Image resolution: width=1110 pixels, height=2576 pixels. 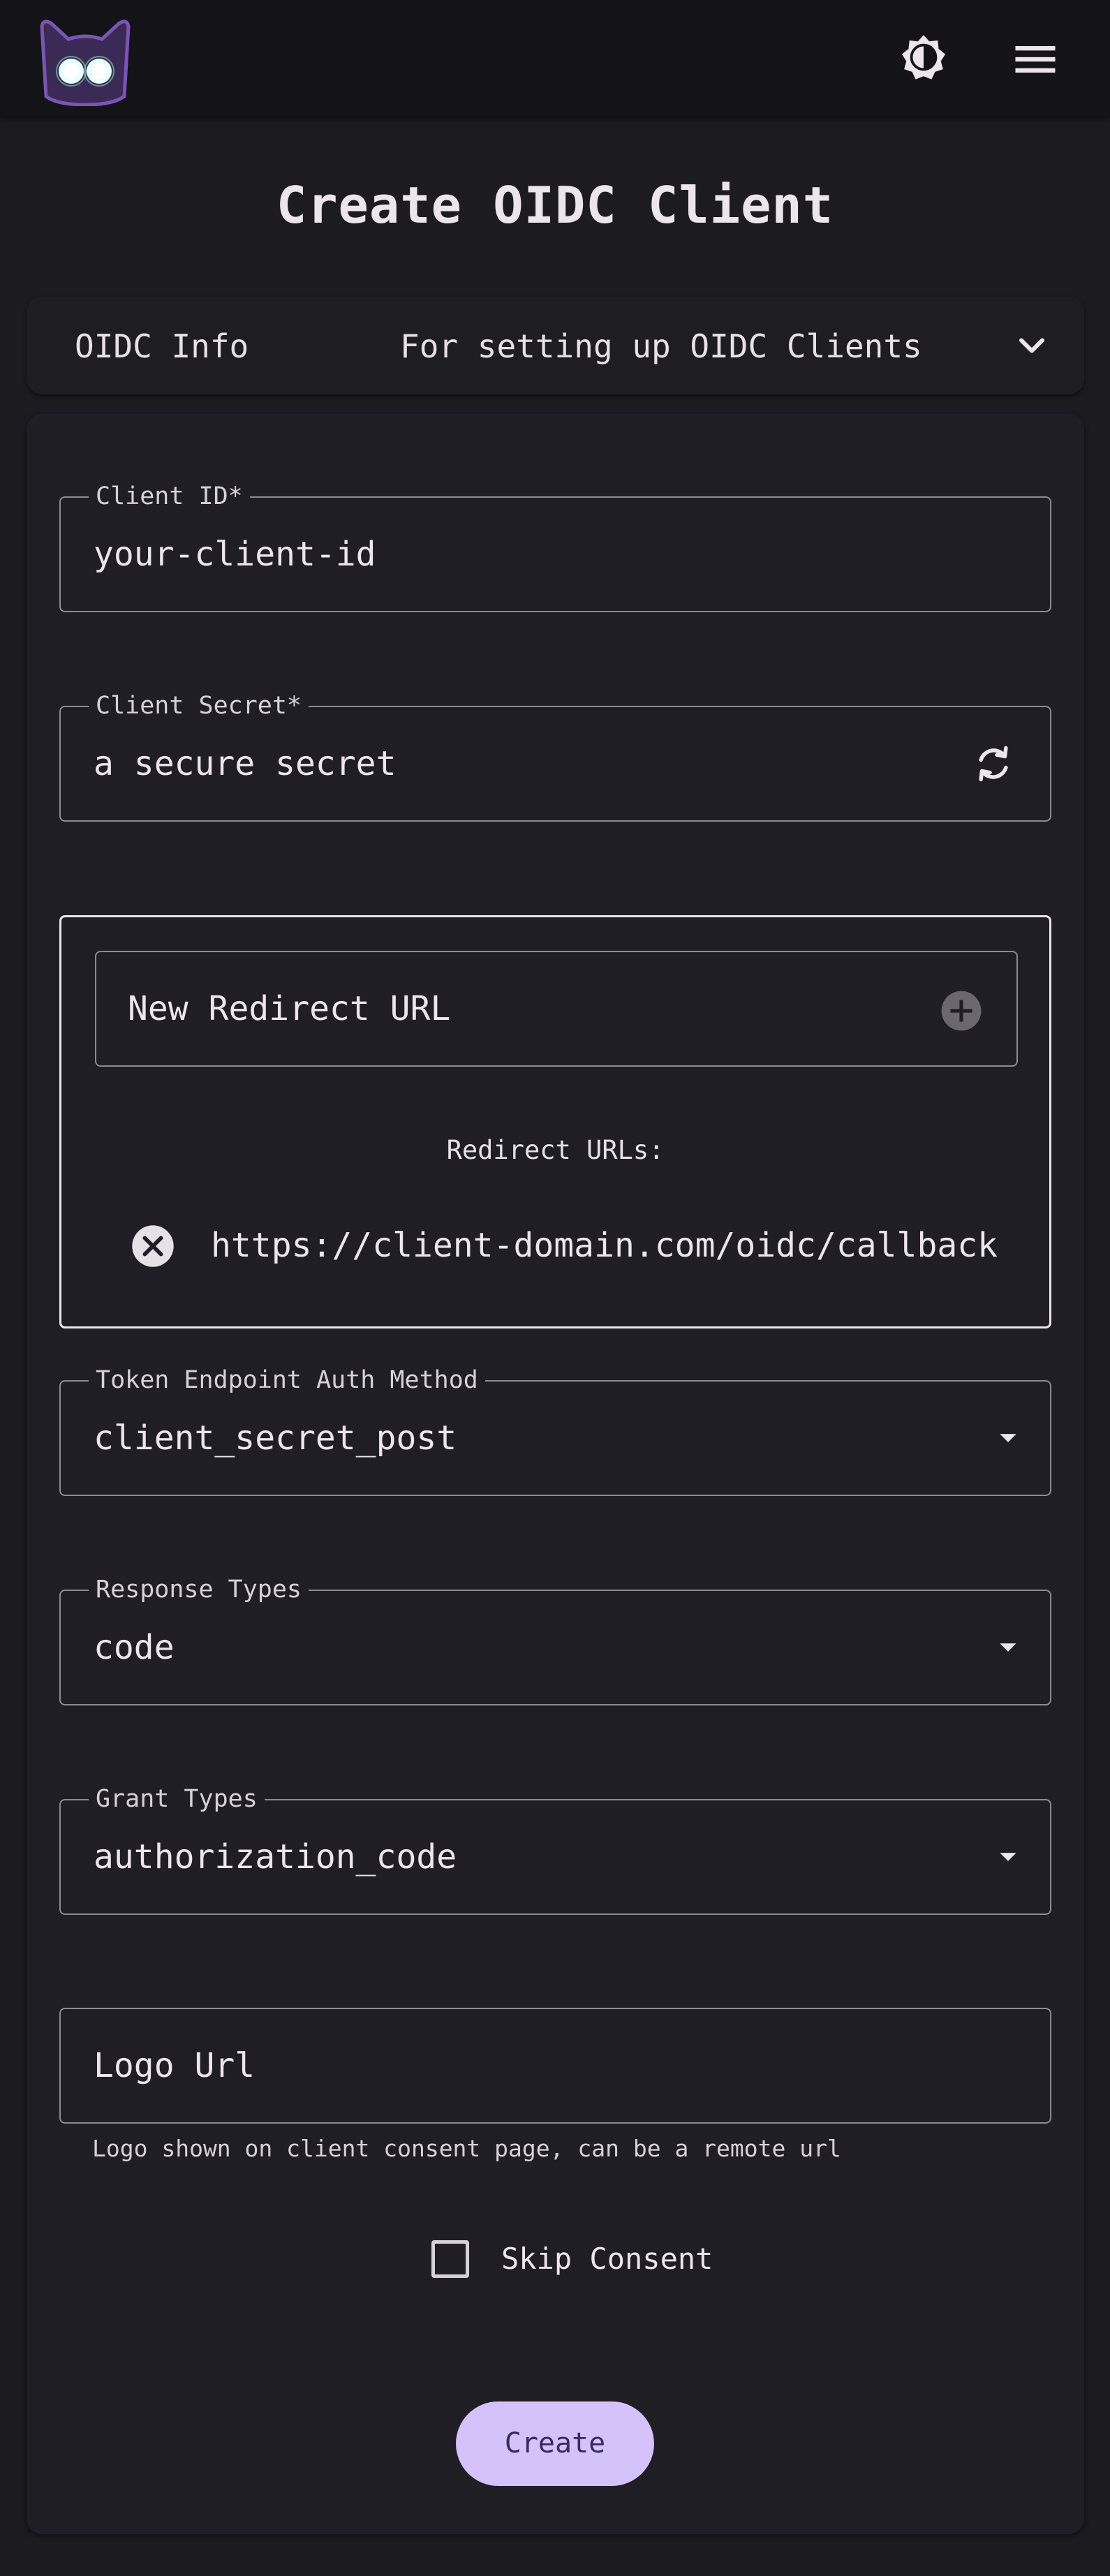 What do you see at coordinates (175, 2065) in the screenshot?
I see `logo-url-placeholder: Logo Url` at bounding box center [175, 2065].